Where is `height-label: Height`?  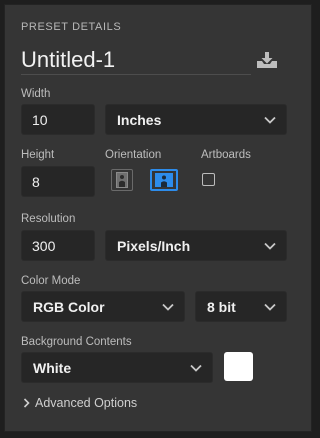 height-label: Height is located at coordinates (38, 155).